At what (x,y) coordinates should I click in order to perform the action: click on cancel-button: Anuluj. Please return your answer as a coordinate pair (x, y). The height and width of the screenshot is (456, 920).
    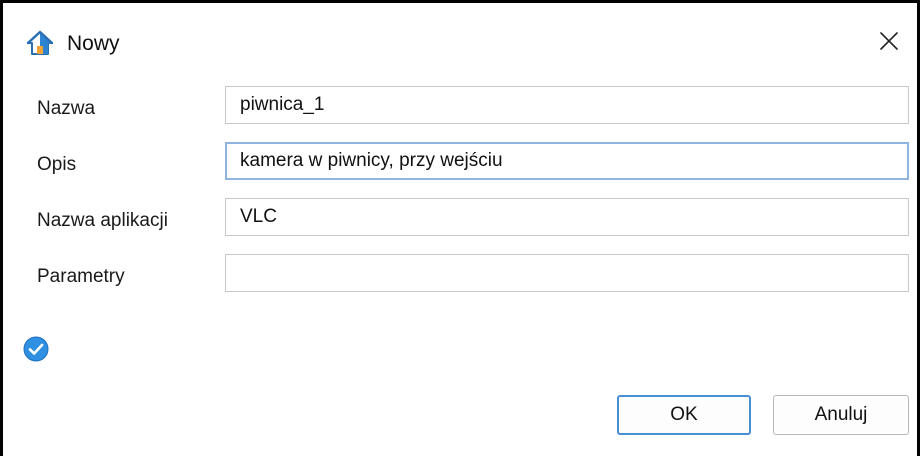
    Looking at the image, I should click on (841, 415).